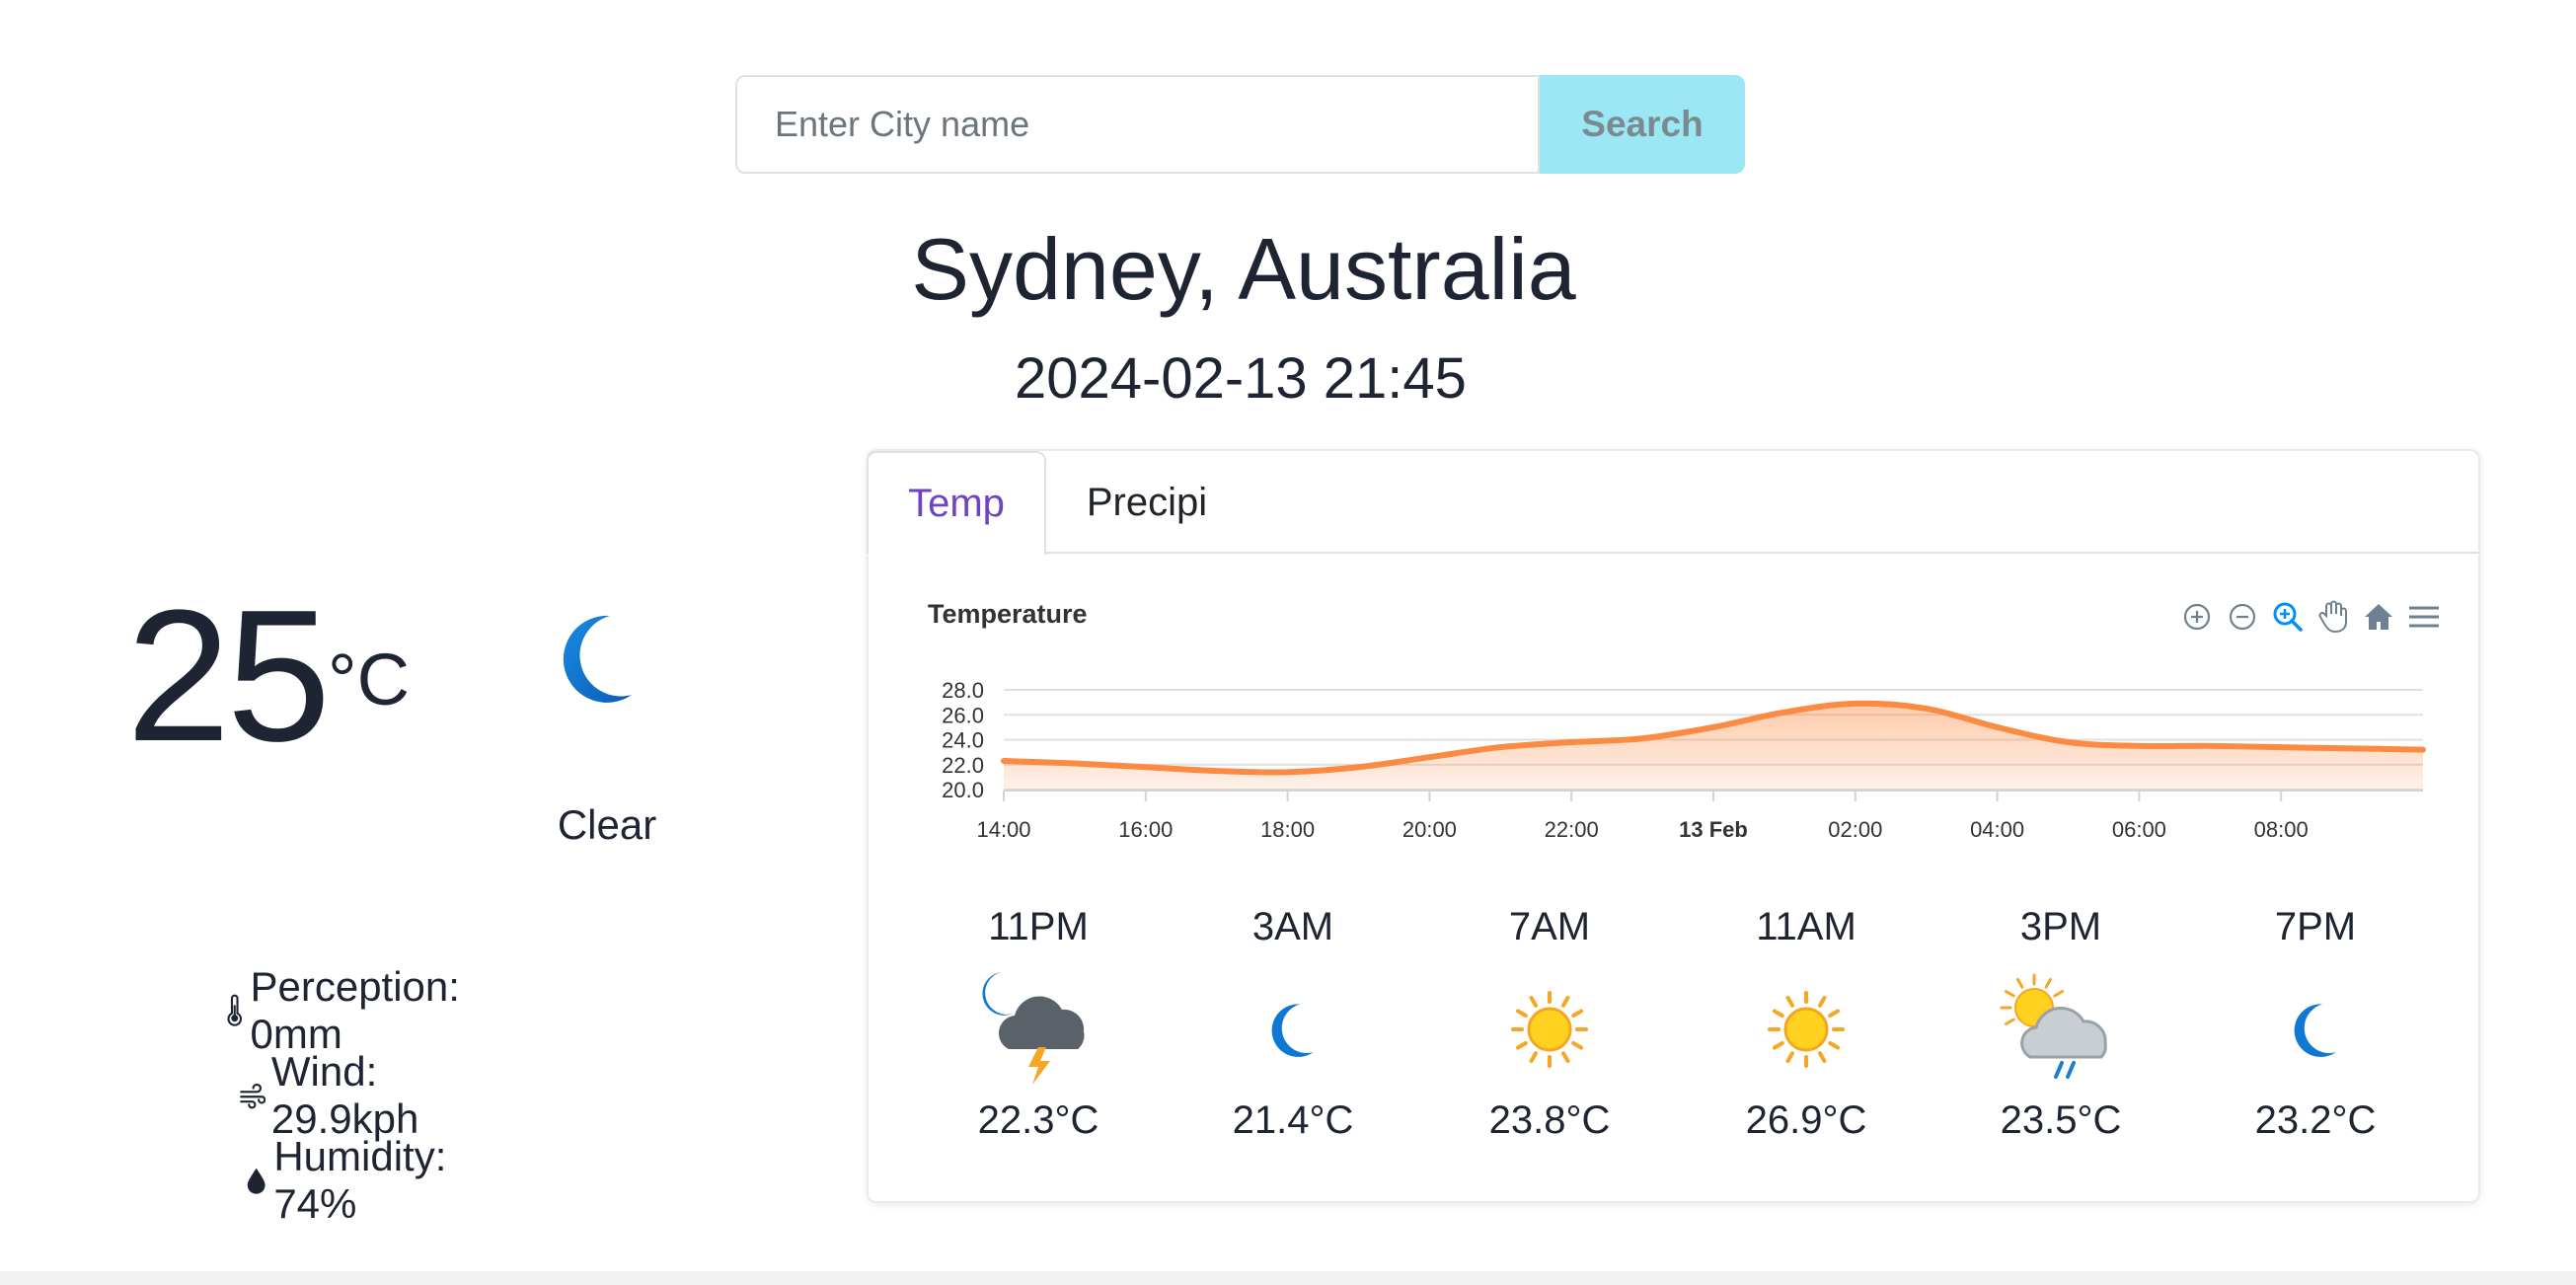  Describe the element at coordinates (2315, 926) in the screenshot. I see `forecast-time: 7PM` at that location.